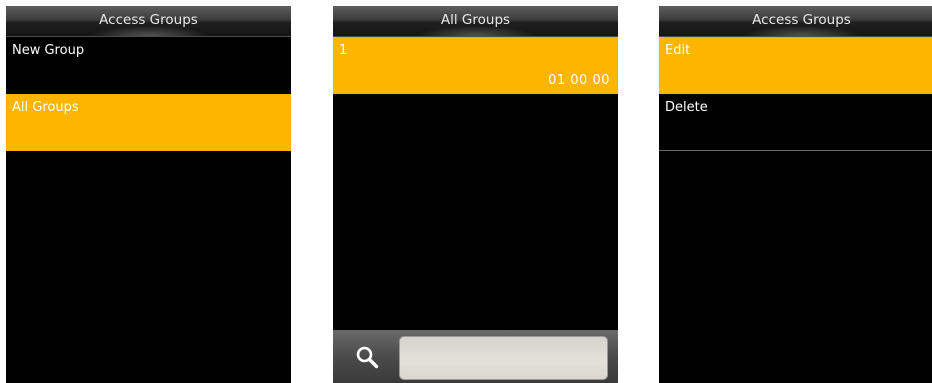  What do you see at coordinates (148, 122) in the screenshot?
I see `menu-item-all-groups: All Groups` at bounding box center [148, 122].